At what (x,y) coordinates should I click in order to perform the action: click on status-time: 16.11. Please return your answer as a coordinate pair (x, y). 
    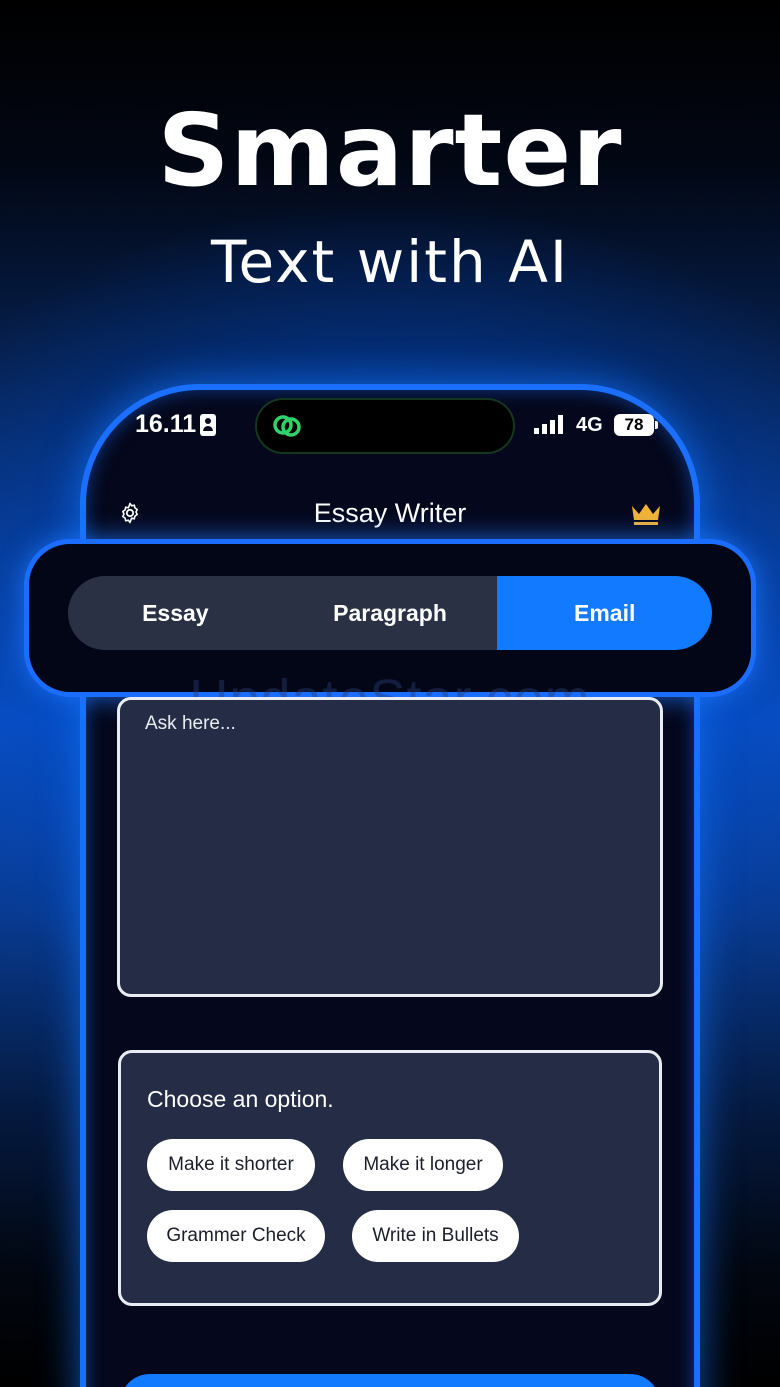
    Looking at the image, I should click on (166, 424).